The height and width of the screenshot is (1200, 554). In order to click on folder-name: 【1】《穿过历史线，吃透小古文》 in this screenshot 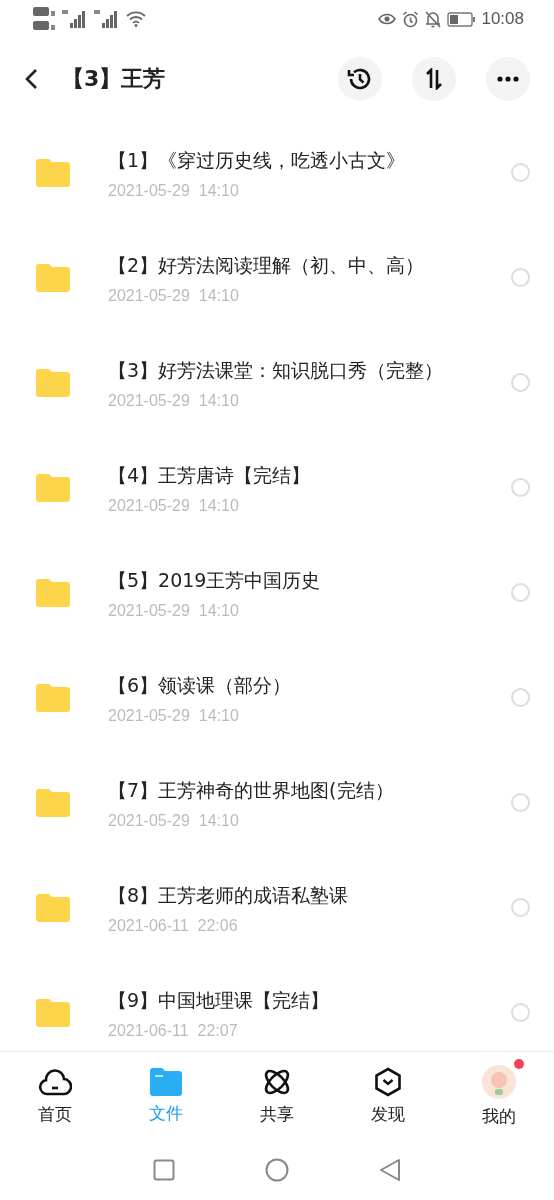, I will do `click(294, 159)`.